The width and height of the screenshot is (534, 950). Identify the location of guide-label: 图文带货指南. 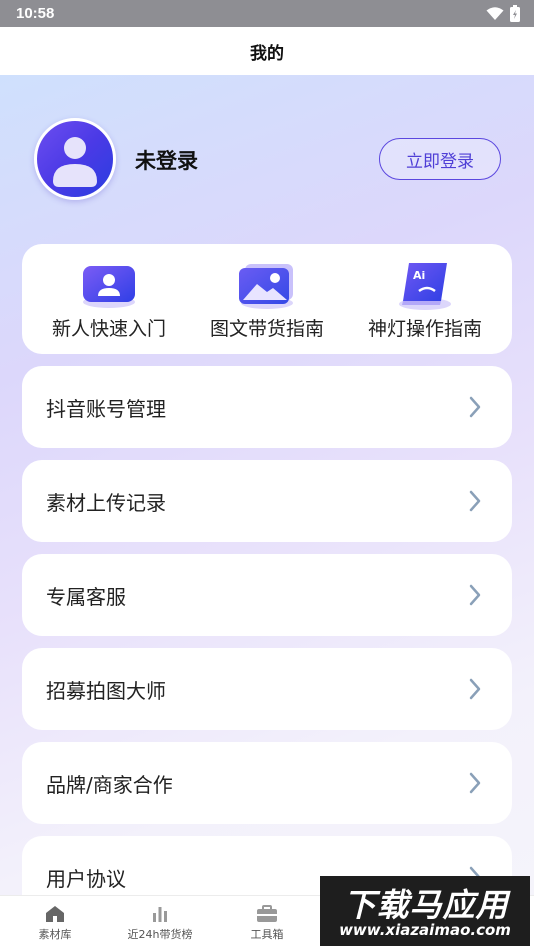
(266, 329).